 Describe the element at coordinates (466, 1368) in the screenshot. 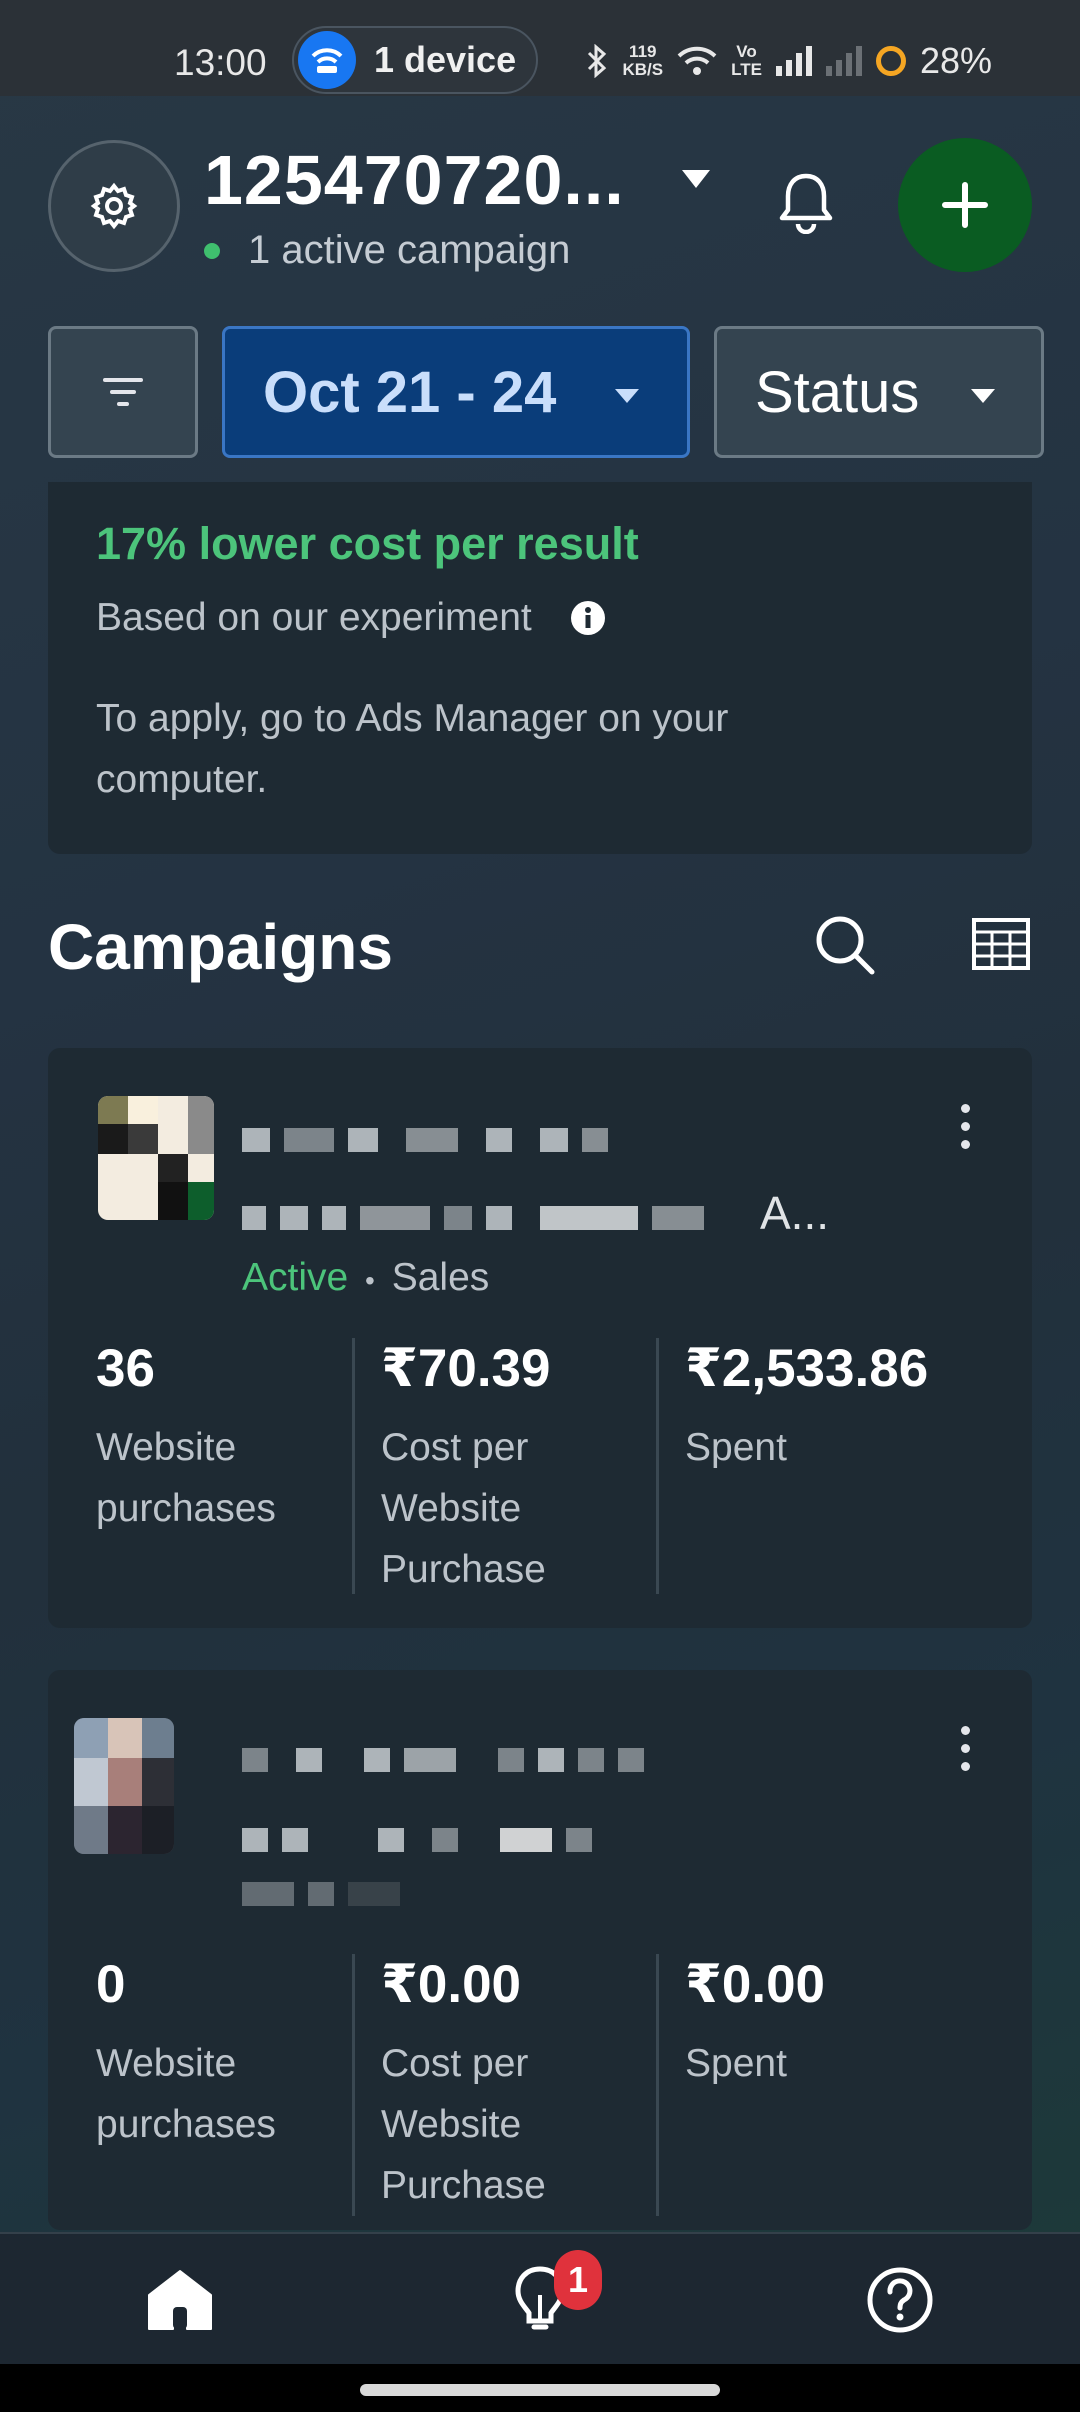

I see `metric-value: ₹70.39` at that location.